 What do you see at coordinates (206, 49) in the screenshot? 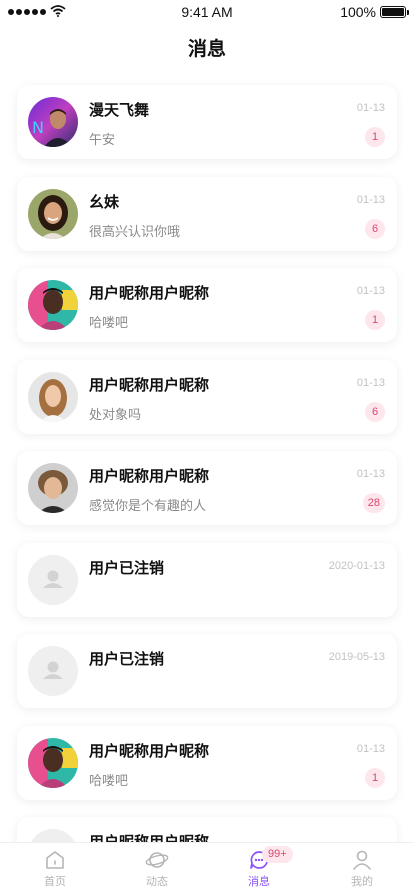
I see `page-title: 消息` at bounding box center [206, 49].